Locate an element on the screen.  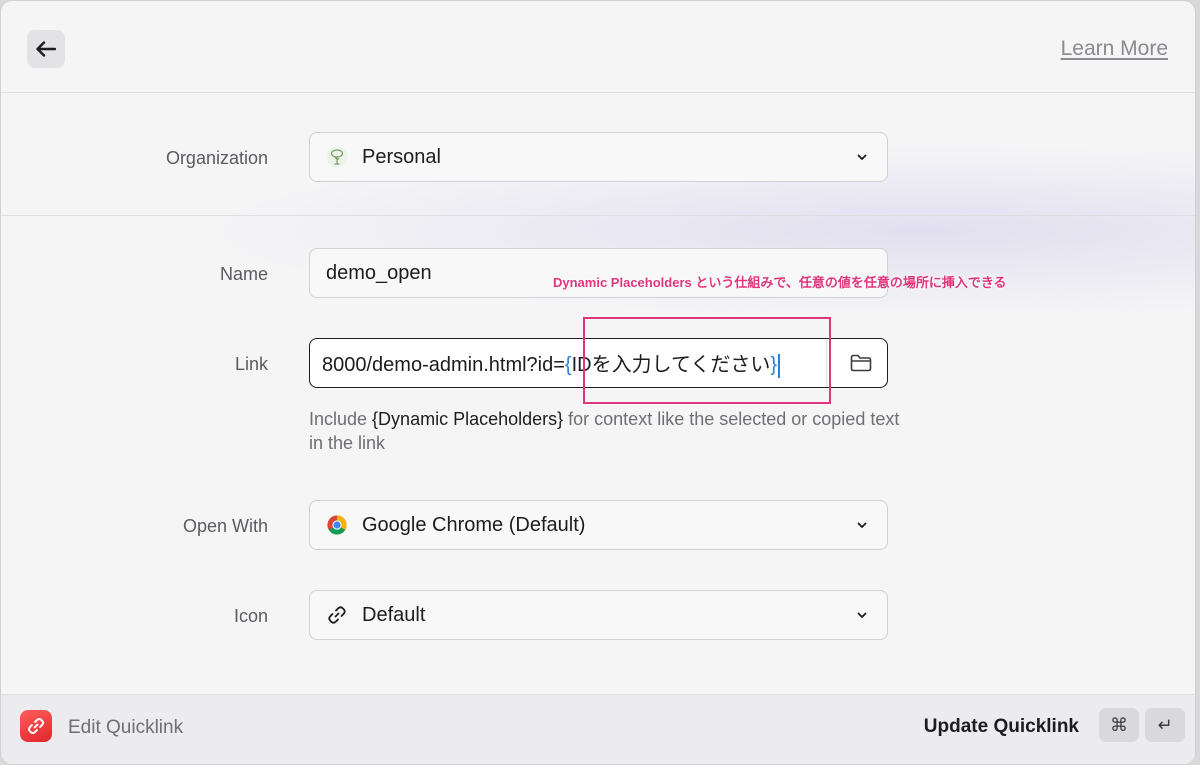
folder-icon is located at coordinates (861, 363).